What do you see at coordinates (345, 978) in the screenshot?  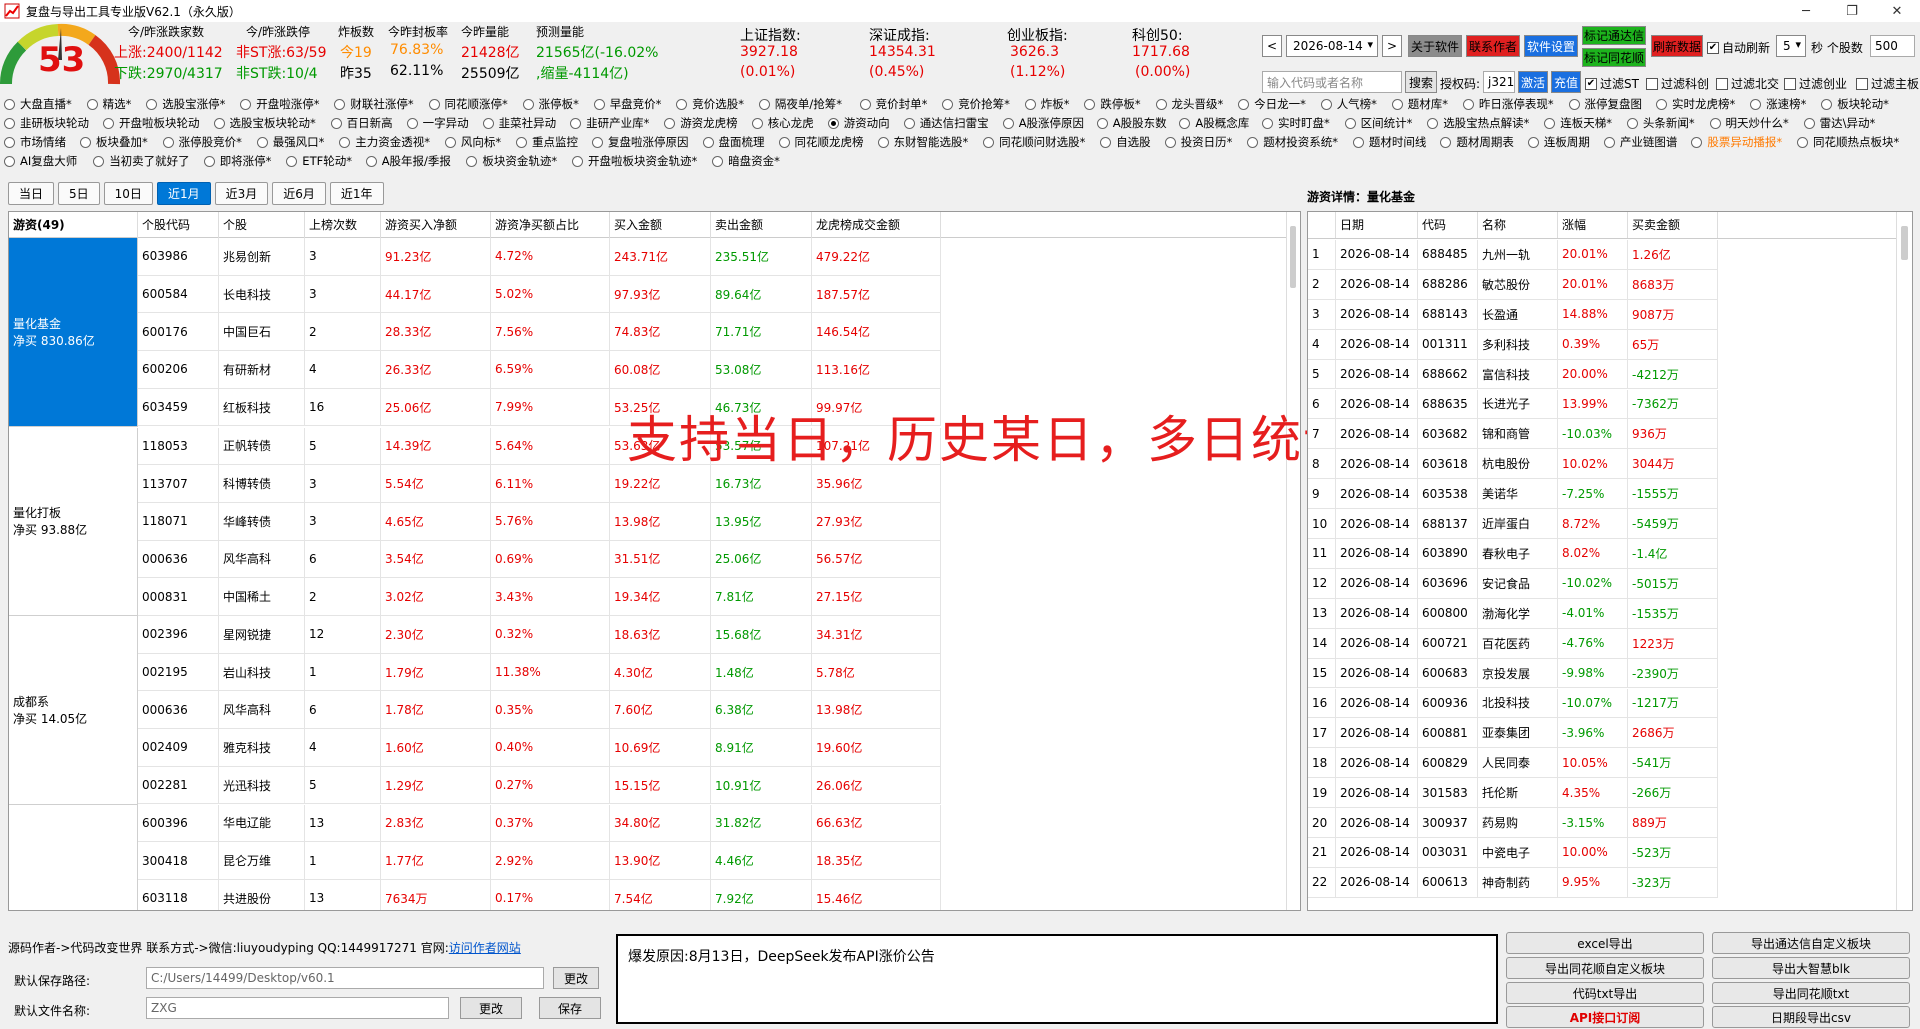 I see `save-path-input: C:/Users/14499/Desktop/v60.1` at bounding box center [345, 978].